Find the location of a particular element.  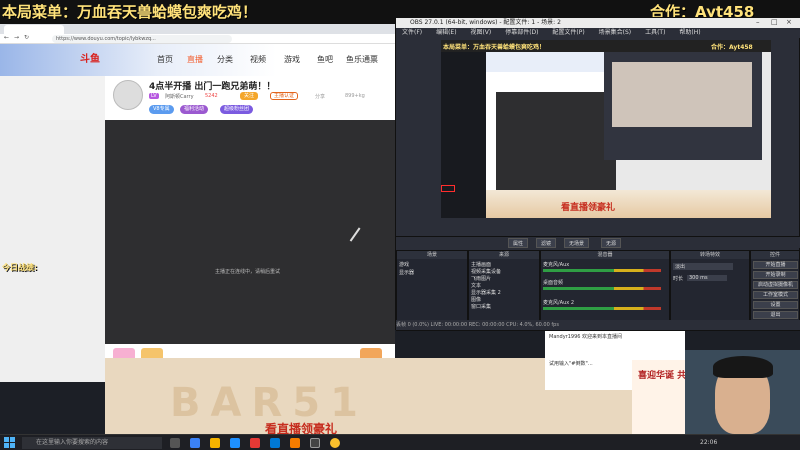

room-title: 4点半开播 出门一跑兄弟萌！！ is located at coordinates (212, 87).